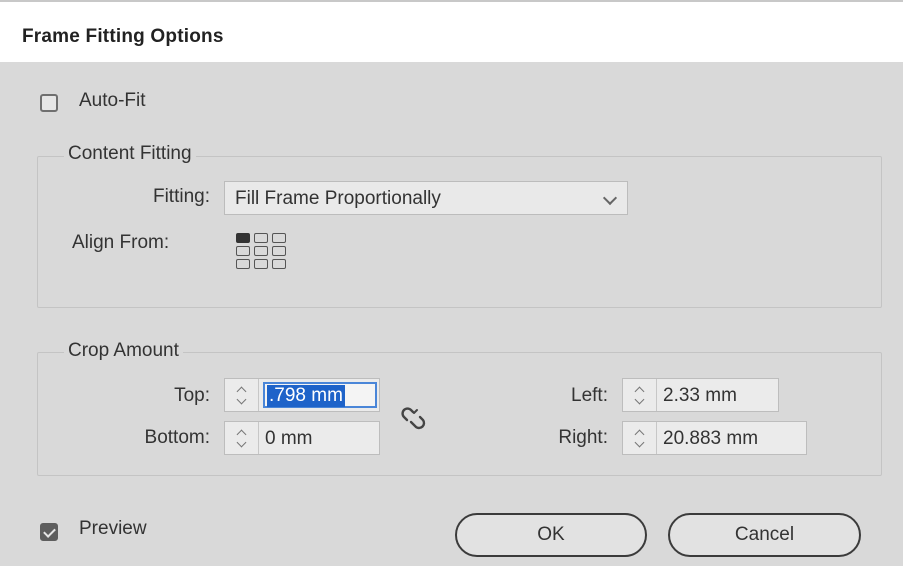 This screenshot has height=566, width=903. I want to click on cancel-button: Cancel, so click(764, 535).